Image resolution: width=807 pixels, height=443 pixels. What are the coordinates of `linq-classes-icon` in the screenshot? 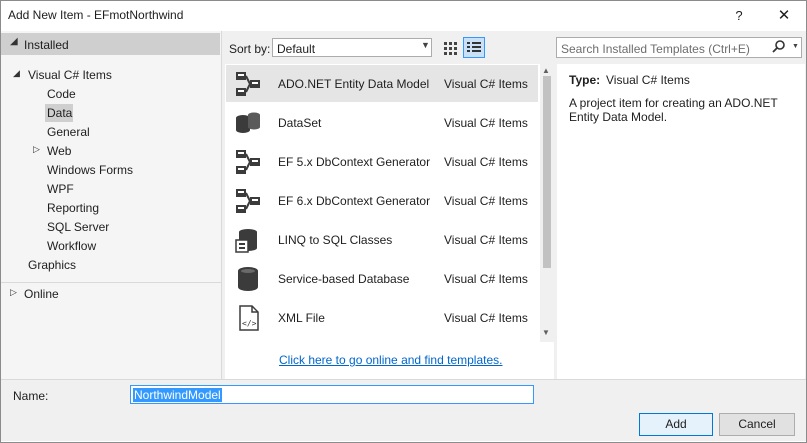 It's located at (248, 240).